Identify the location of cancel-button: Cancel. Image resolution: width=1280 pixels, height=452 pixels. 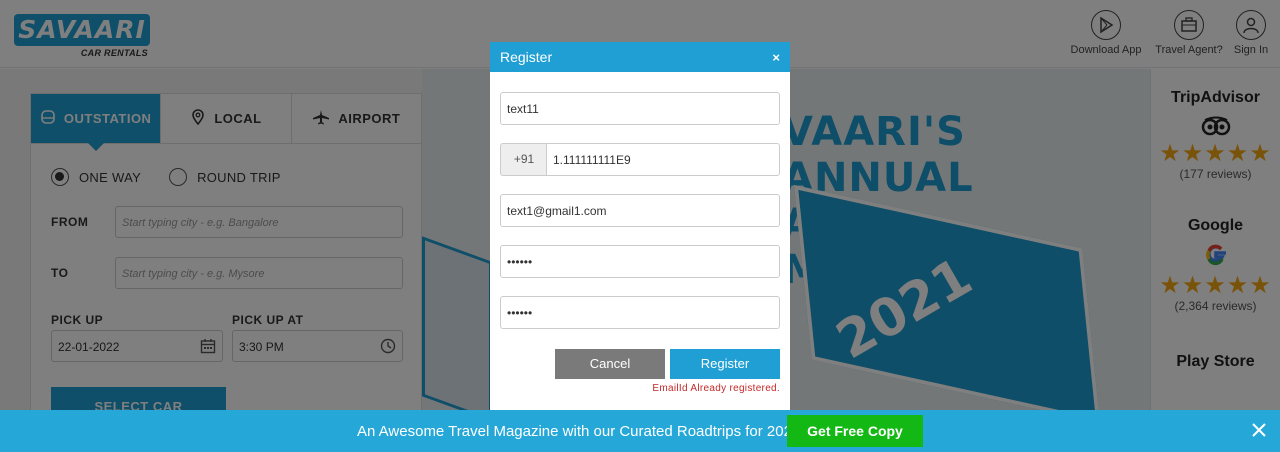
(610, 364).